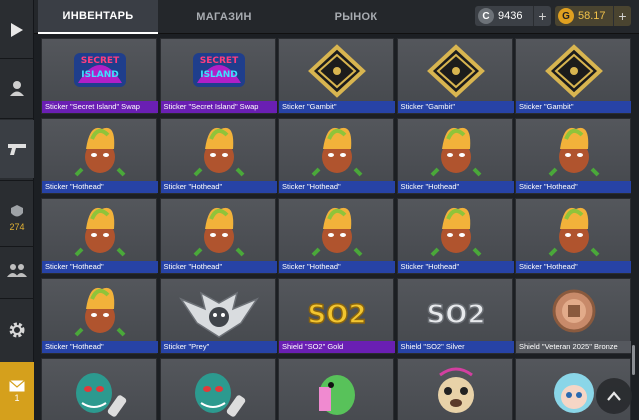 This screenshot has width=639, height=420. I want to click on add-gold-button: +, so click(622, 16).